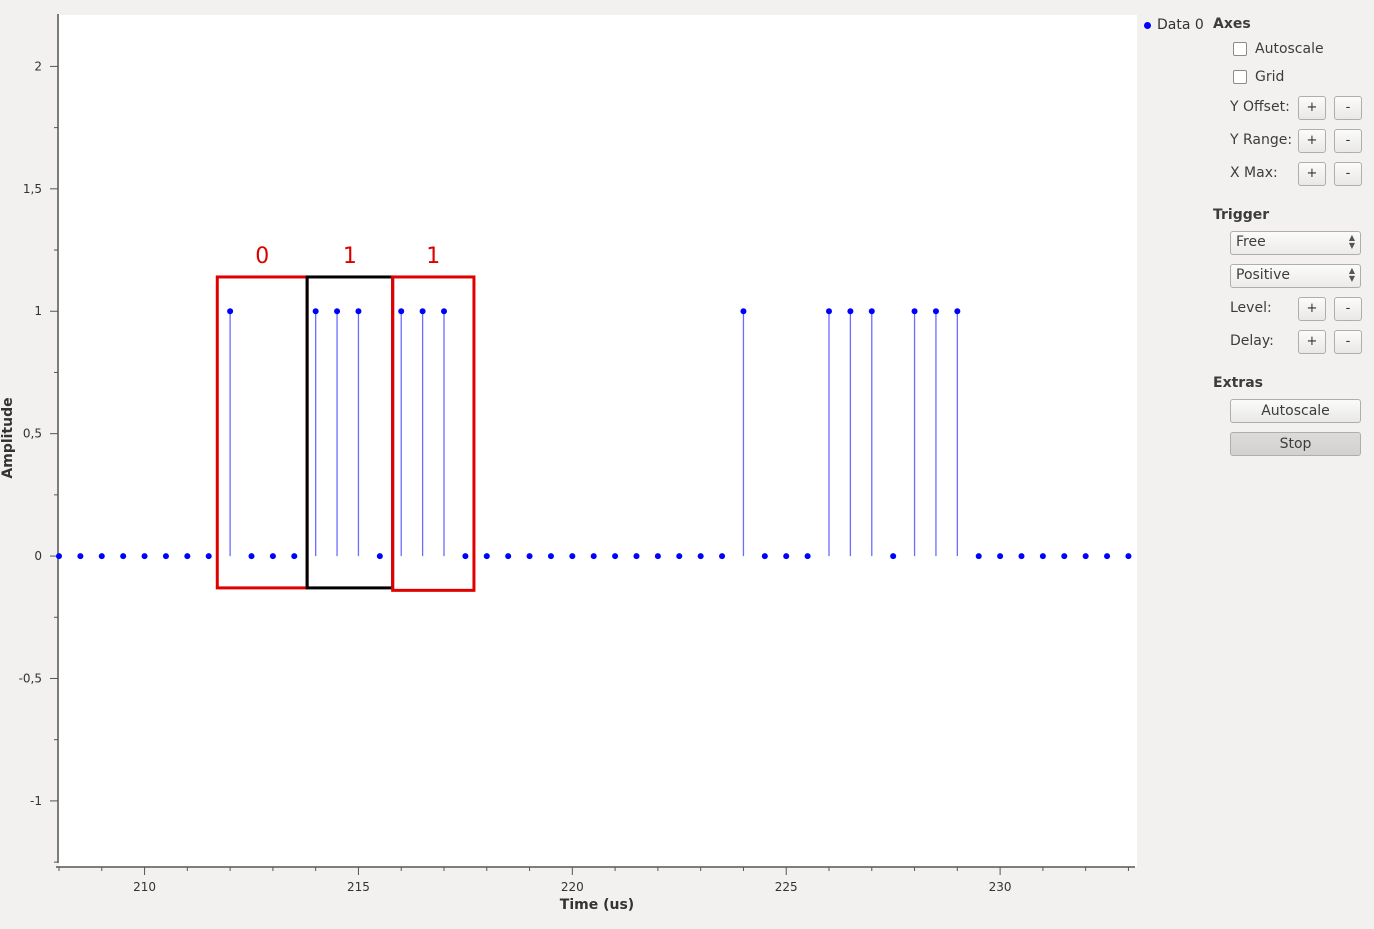  What do you see at coordinates (1254, 173) in the screenshot?
I see `x-max-label: X Max:` at bounding box center [1254, 173].